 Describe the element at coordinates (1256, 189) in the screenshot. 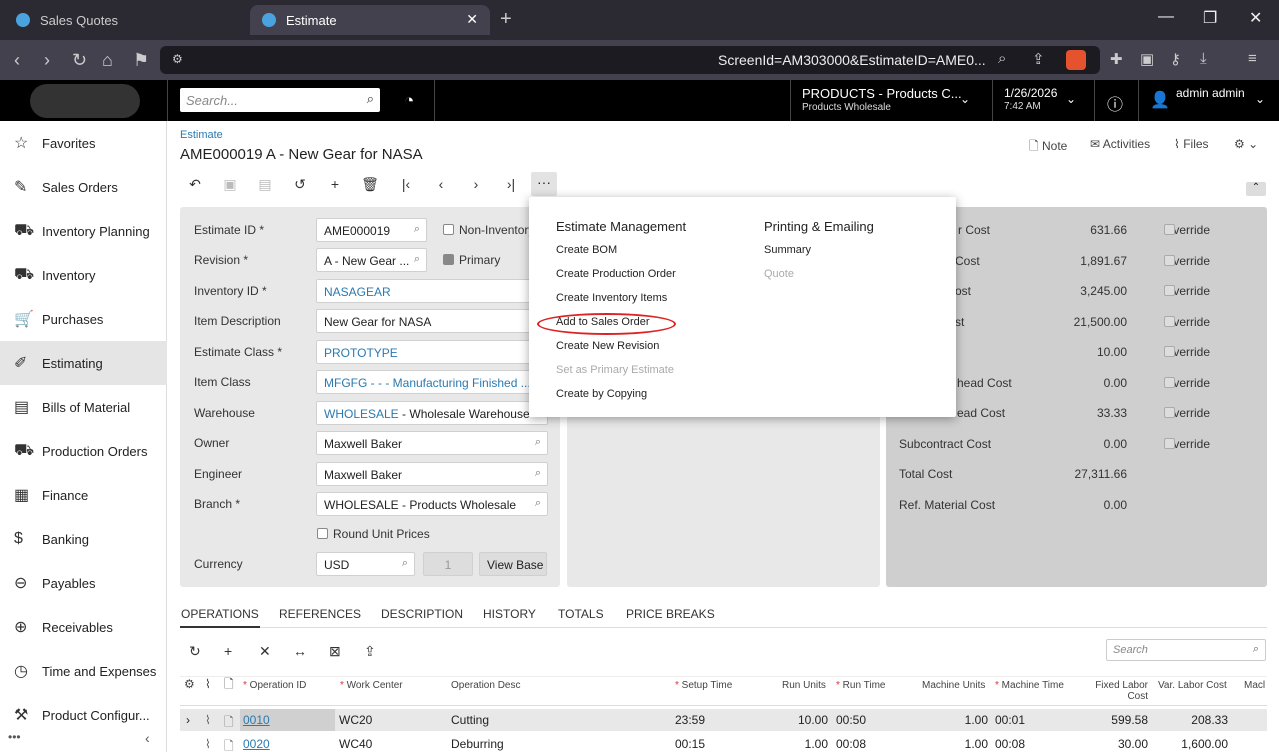

I see `collapse-header-icon: ⌃` at that location.